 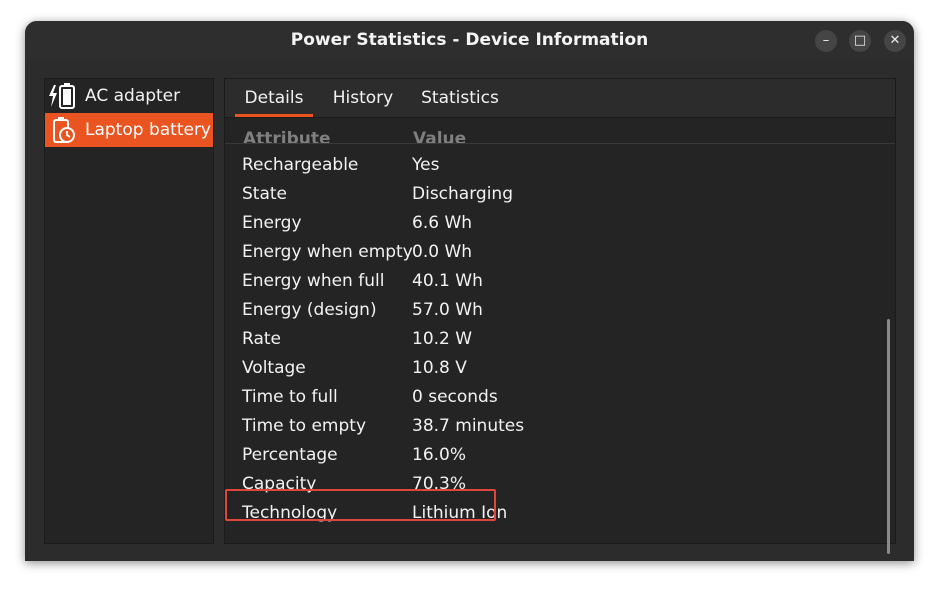 I want to click on device-item-ac-adapter: AC adapter, so click(x=129, y=96).